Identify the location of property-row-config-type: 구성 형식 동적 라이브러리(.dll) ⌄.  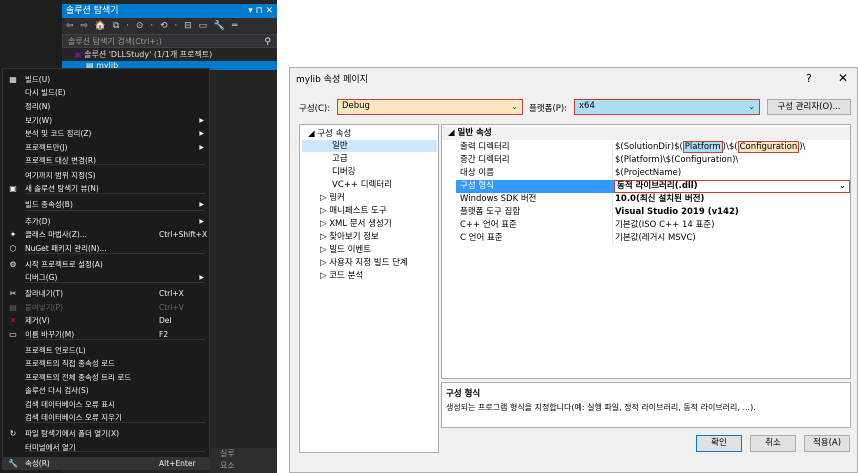
(646, 186).